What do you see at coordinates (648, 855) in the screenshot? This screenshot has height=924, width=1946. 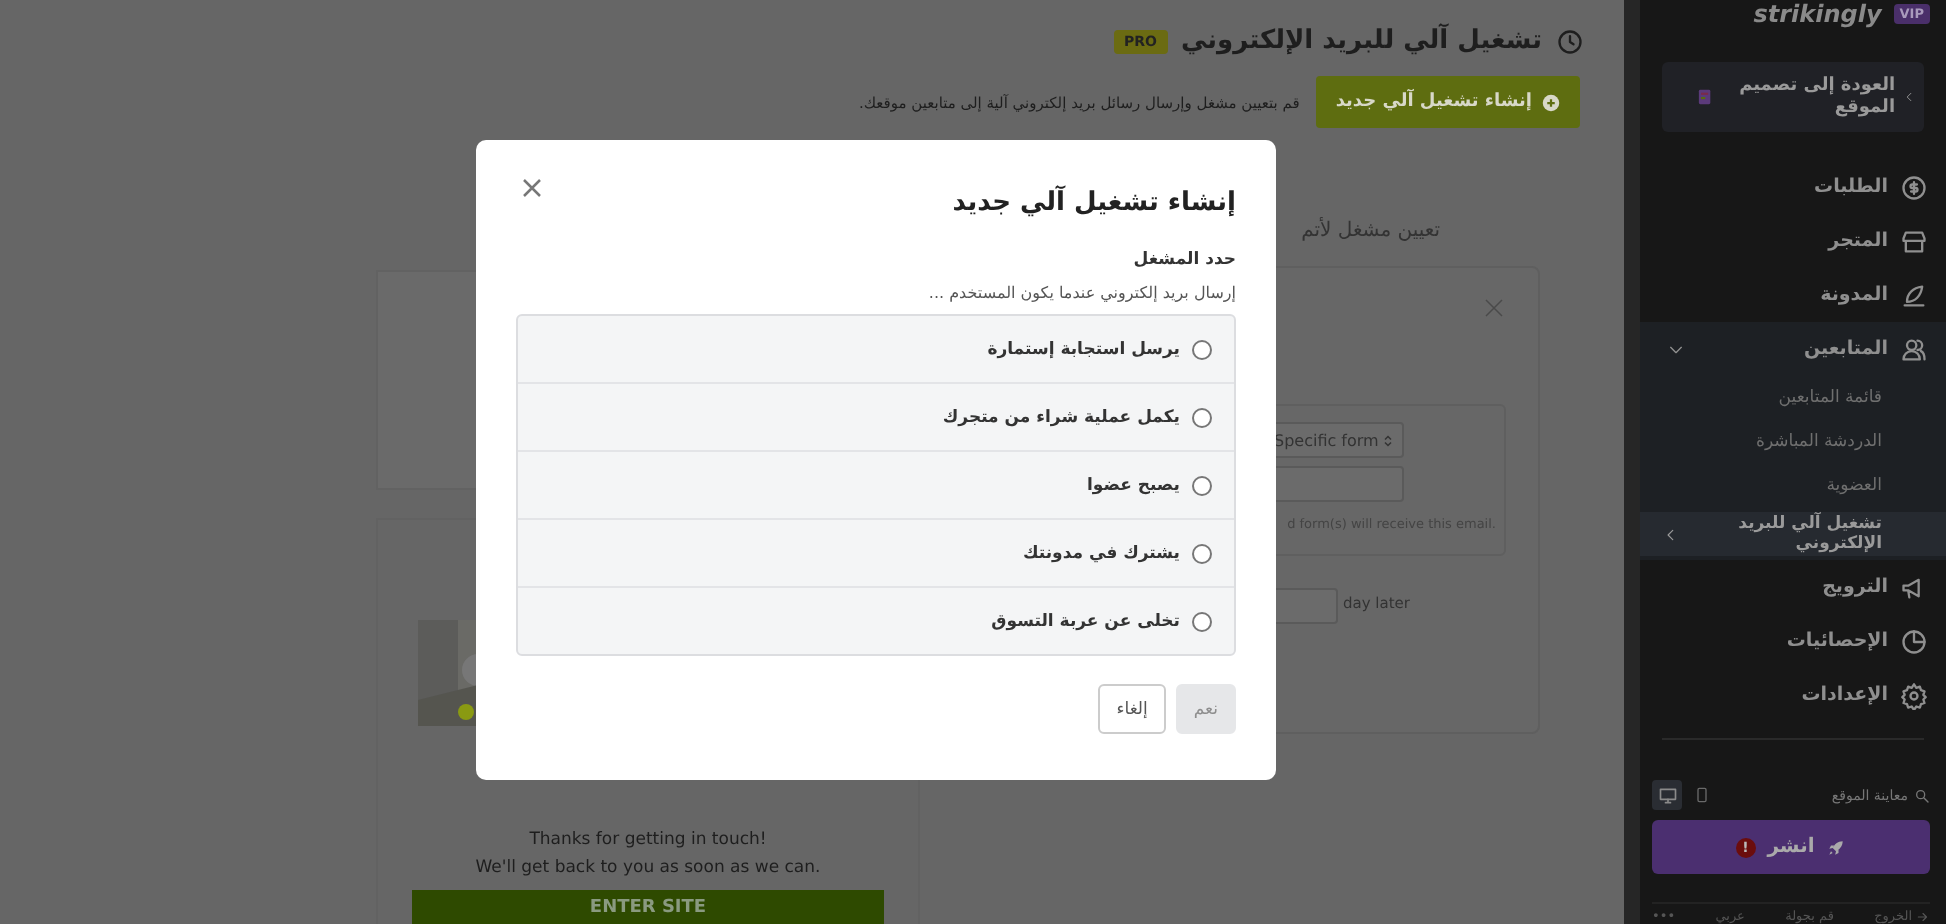 I see `message-text: Thanks for getting in touch! We'll get back to you as soon as we can.` at bounding box center [648, 855].